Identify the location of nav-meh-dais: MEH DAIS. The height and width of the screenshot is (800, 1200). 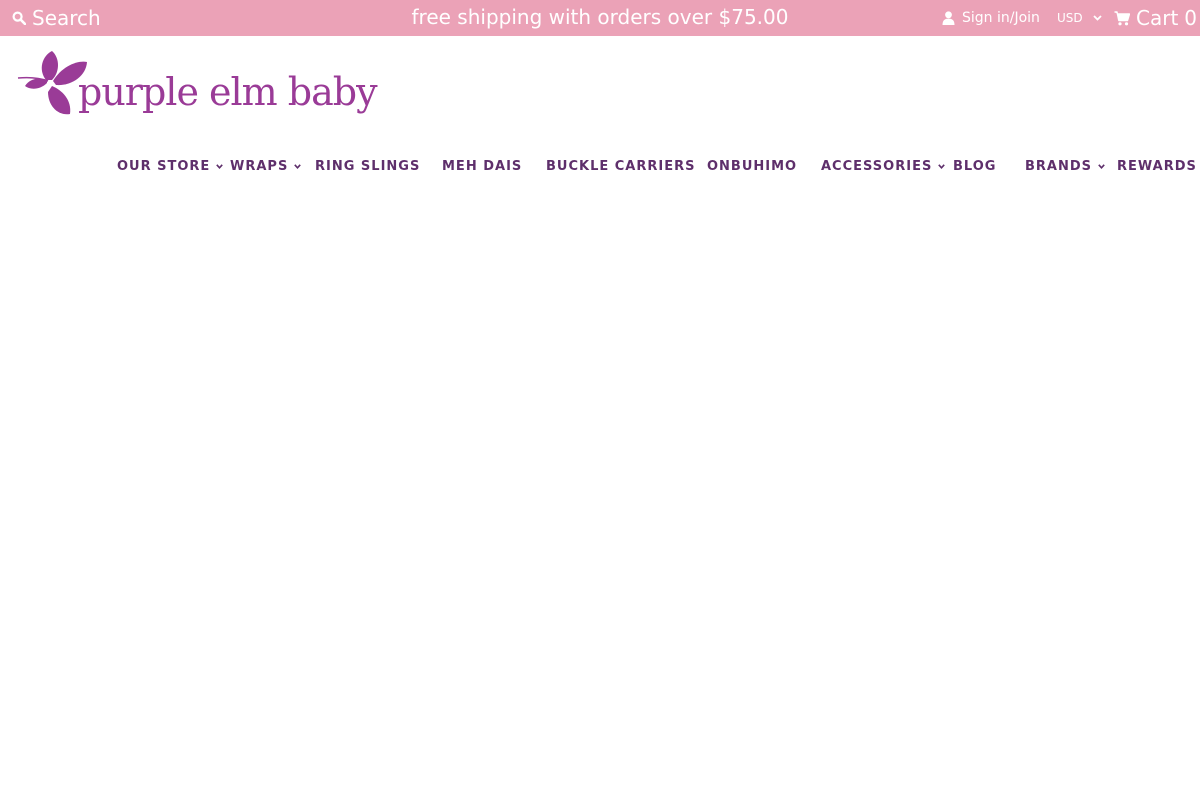
(482, 166).